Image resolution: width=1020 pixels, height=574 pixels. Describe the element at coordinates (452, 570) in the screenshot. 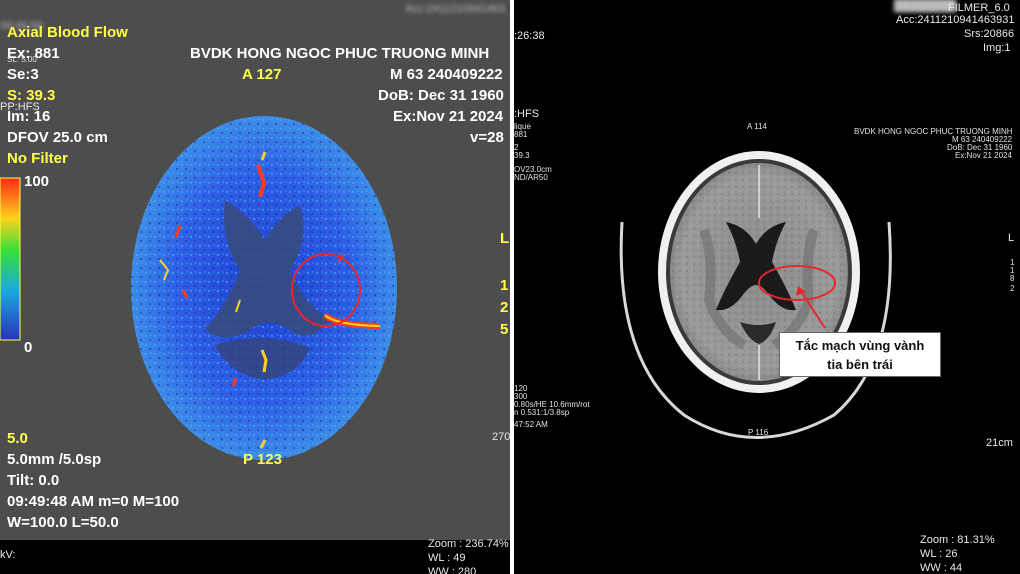

I see `window-width: WW : 280` at that location.